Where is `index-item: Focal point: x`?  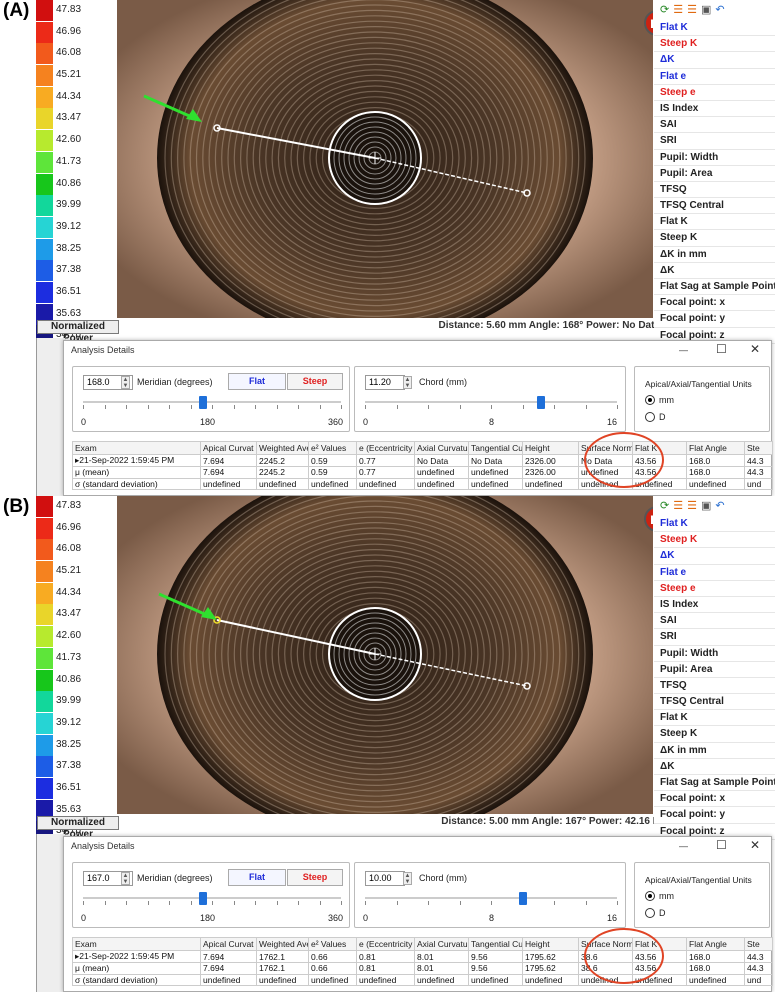 index-item: Focal point: x is located at coordinates (714, 799).